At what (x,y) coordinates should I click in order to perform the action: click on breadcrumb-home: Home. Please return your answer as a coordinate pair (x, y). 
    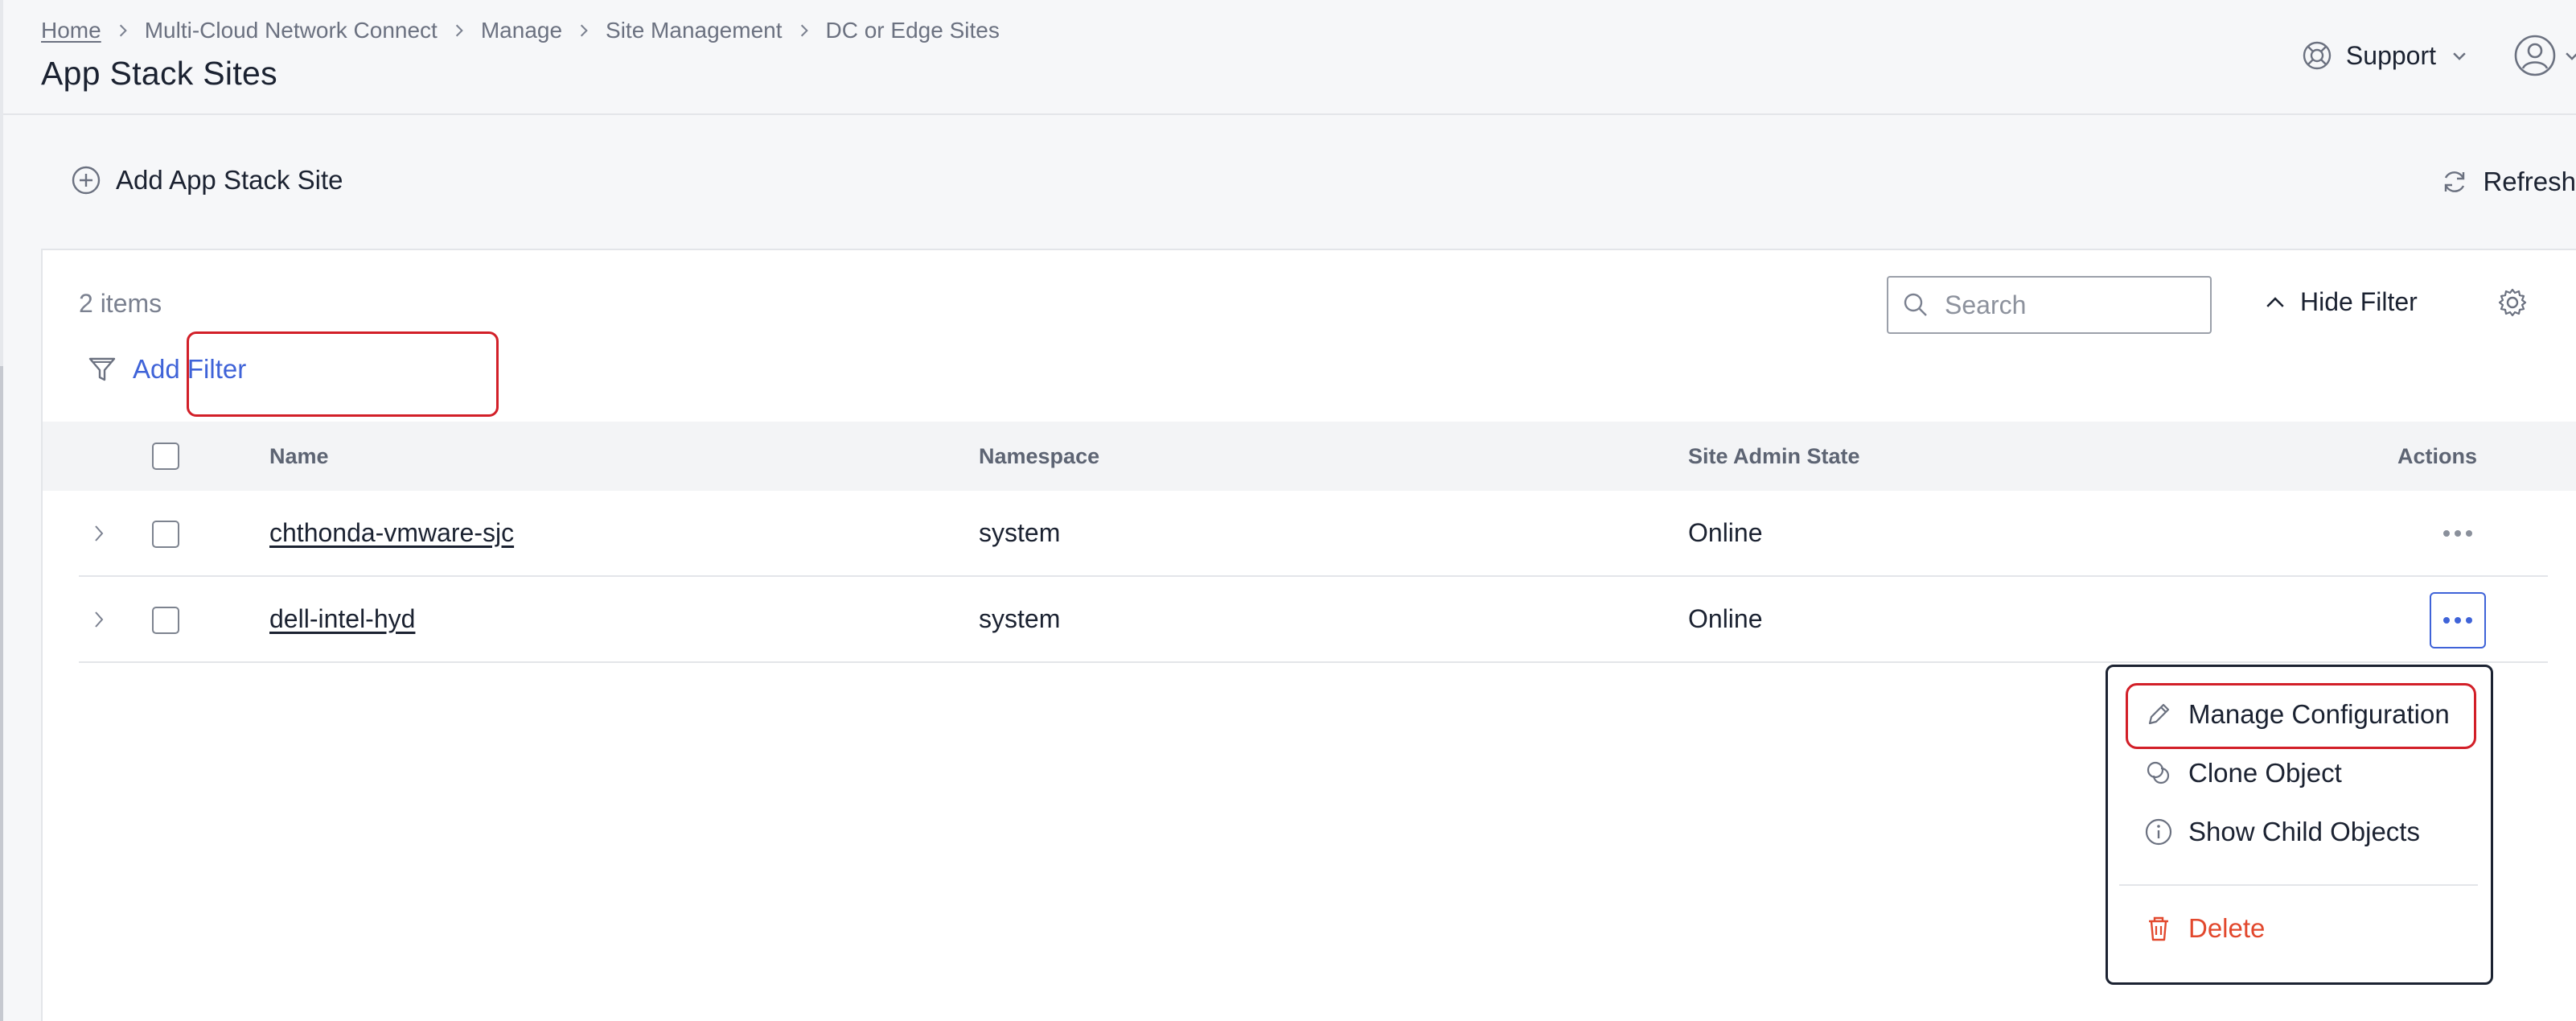
    Looking at the image, I should click on (71, 30).